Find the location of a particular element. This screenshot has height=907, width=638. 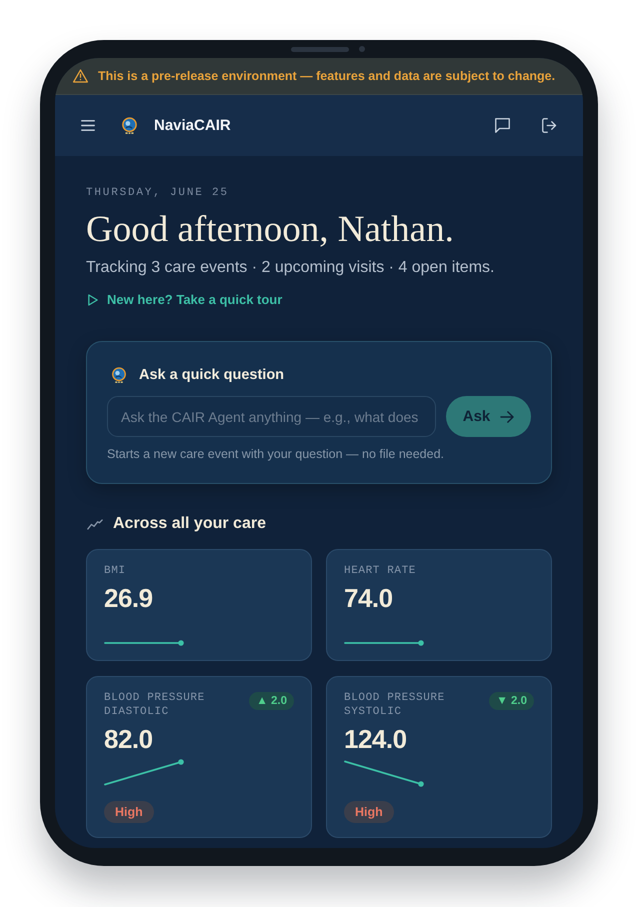

metric-value: 124.0 is located at coordinates (375, 739).